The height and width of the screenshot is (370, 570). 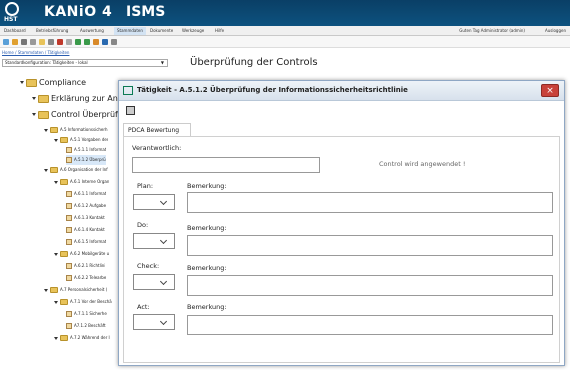 What do you see at coordinates (75, 290) in the screenshot?
I see `tree-item: A.7 Personalsicherheit (` at bounding box center [75, 290].